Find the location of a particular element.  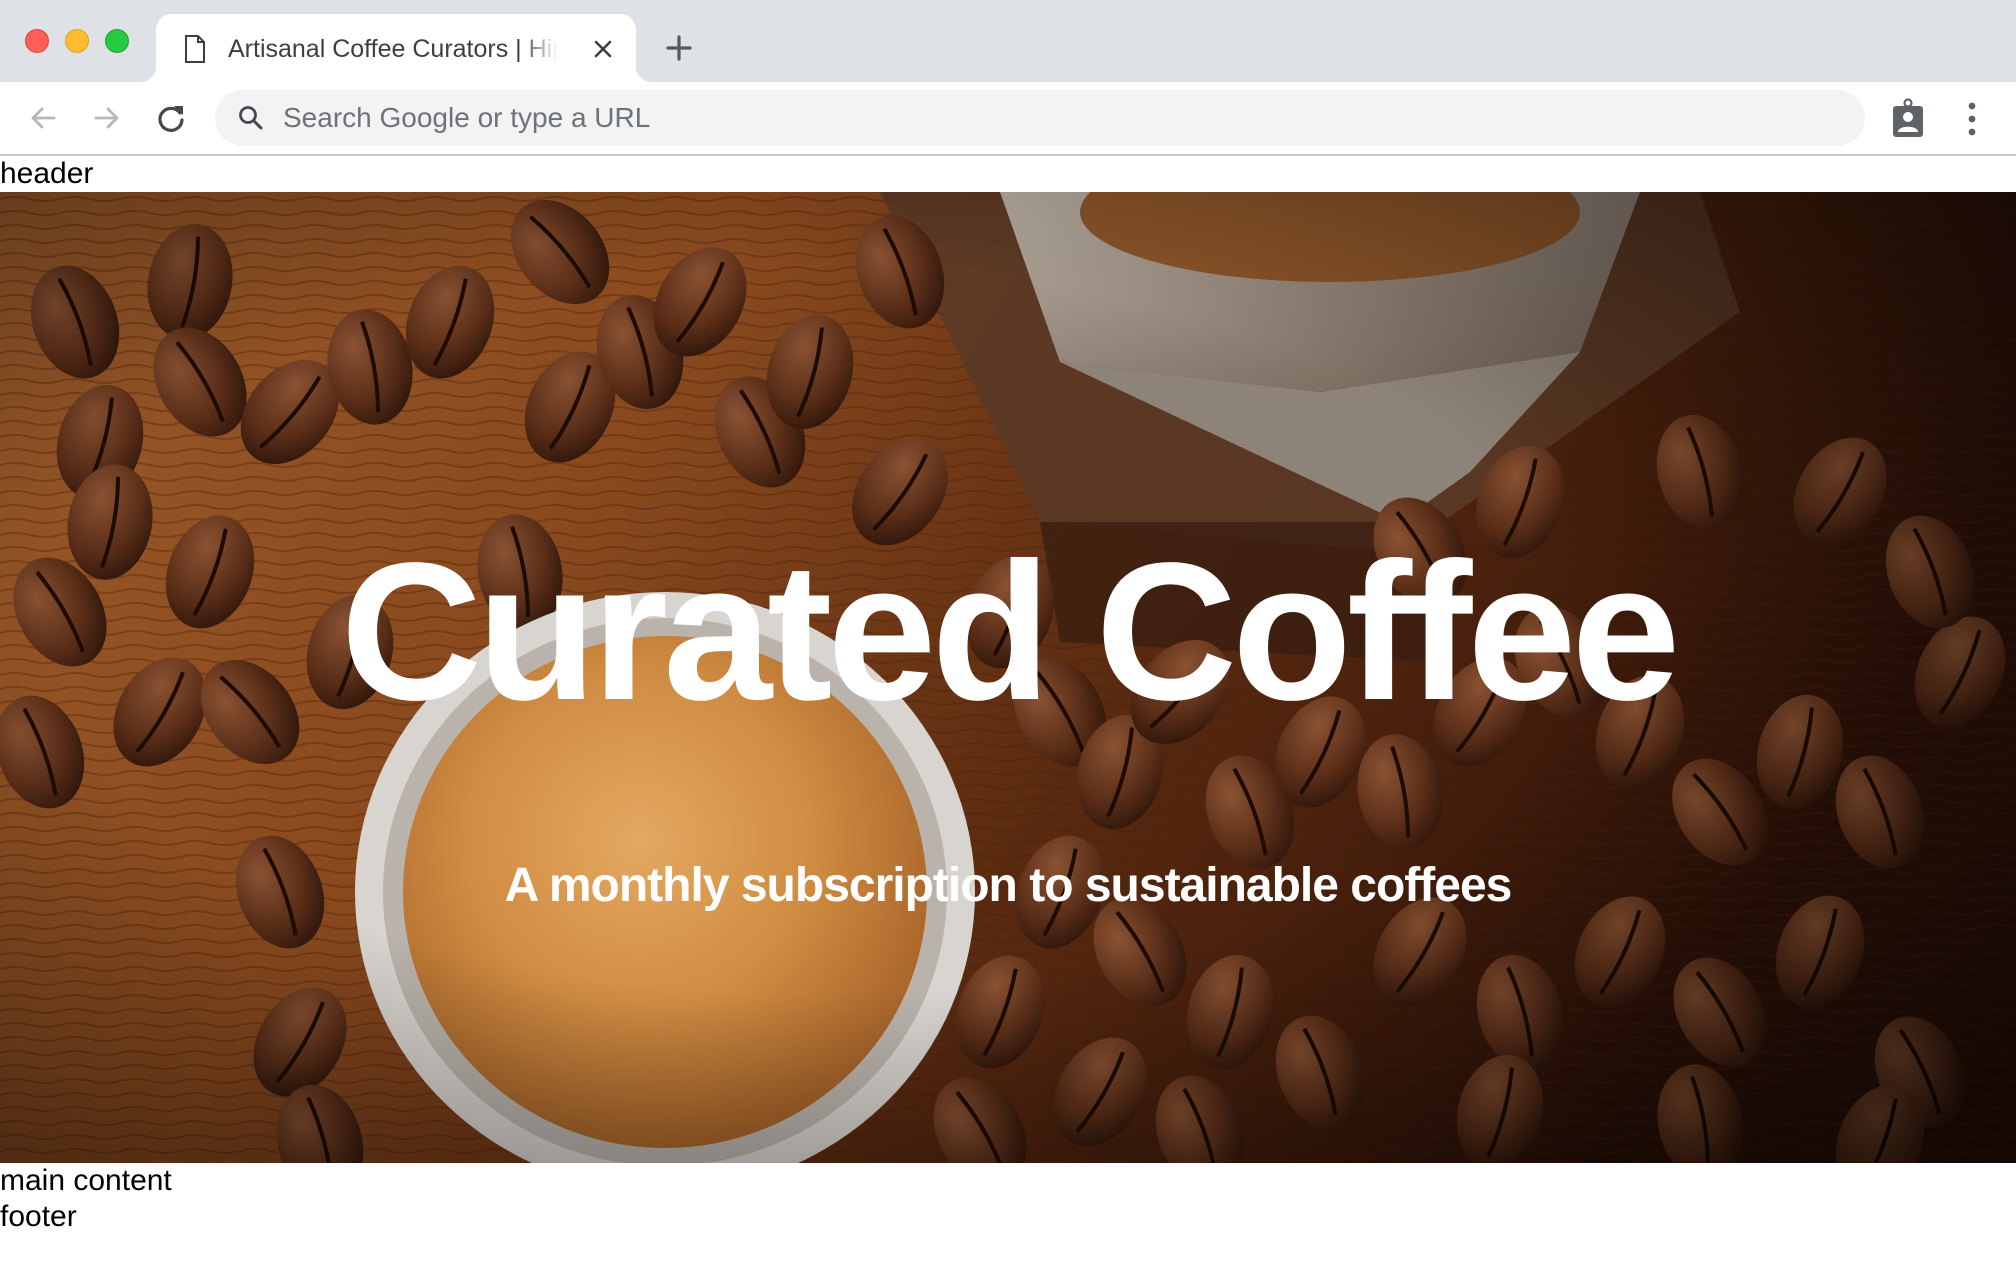

hero-title: Curated Coffee is located at coordinates (1010, 631).